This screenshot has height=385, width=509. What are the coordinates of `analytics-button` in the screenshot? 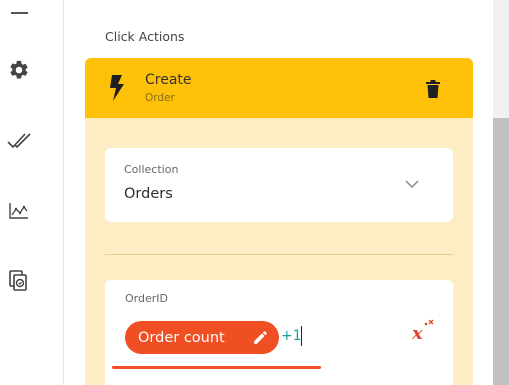 It's located at (19, 211).